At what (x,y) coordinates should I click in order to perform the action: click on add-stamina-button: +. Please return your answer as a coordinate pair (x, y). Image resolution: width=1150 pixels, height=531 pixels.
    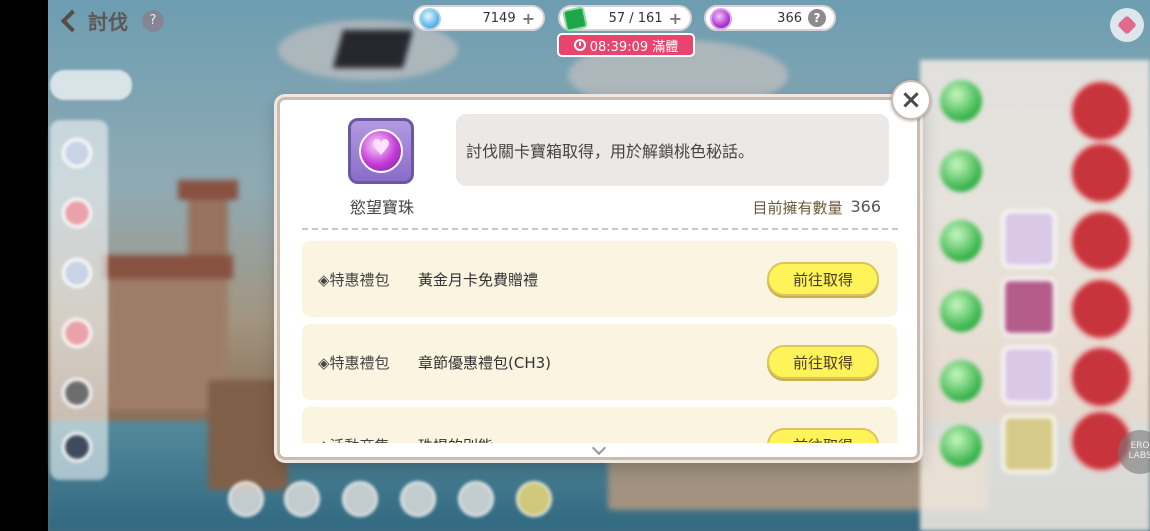
    Looking at the image, I should click on (675, 18).